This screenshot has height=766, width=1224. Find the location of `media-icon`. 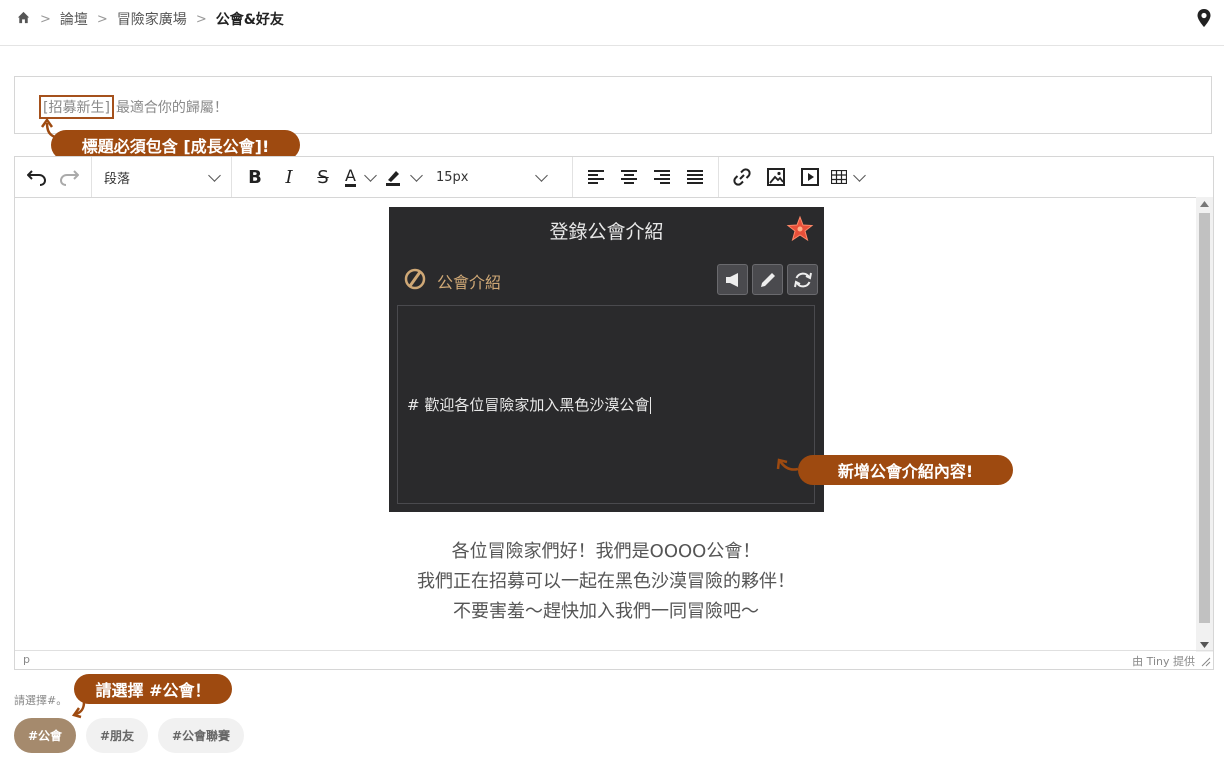

media-icon is located at coordinates (810, 177).